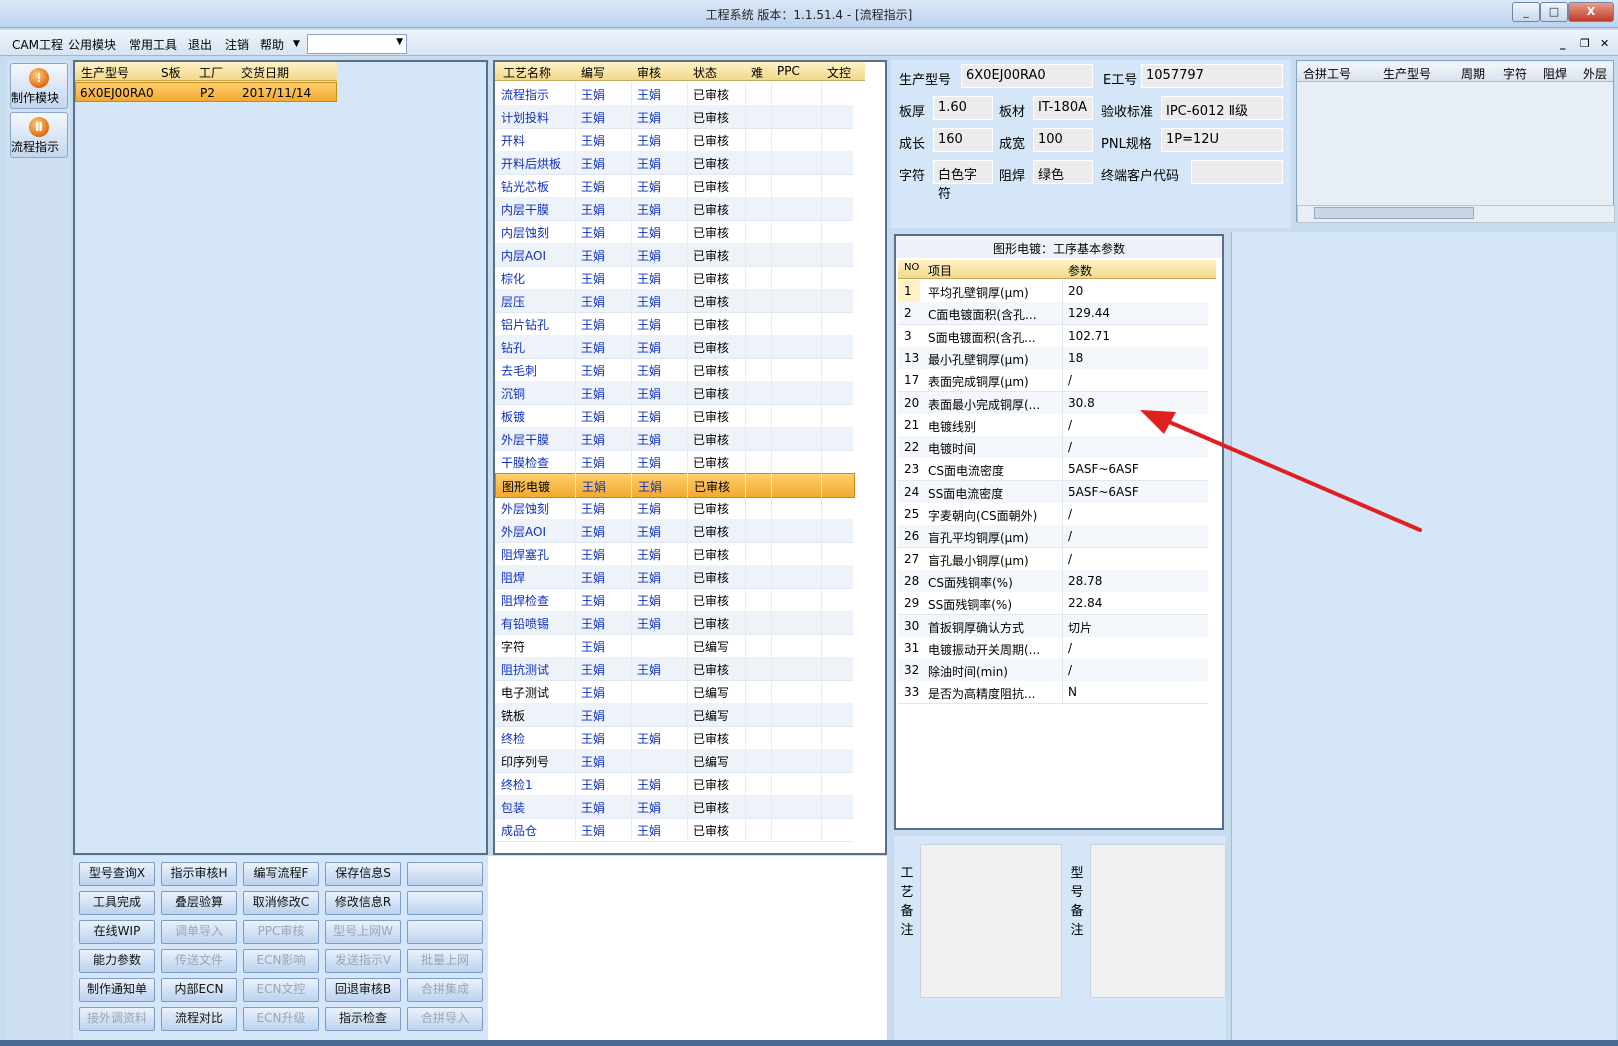 Image resolution: width=1618 pixels, height=1046 pixels. Describe the element at coordinates (1555, 73) in the screenshot. I see `col-mask: 阻焊` at that location.